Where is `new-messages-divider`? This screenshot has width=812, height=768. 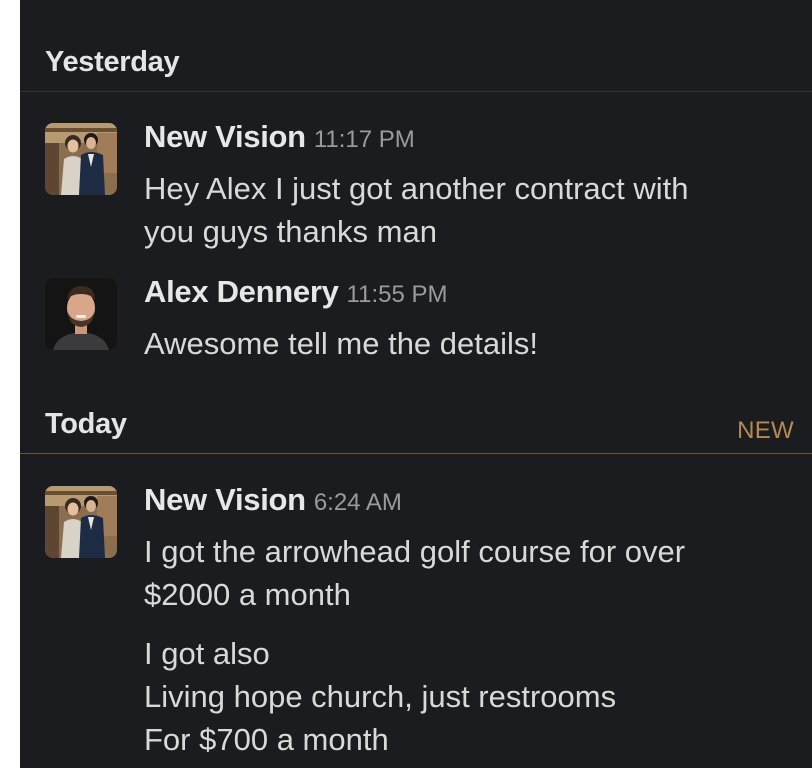 new-messages-divider is located at coordinates (416, 453).